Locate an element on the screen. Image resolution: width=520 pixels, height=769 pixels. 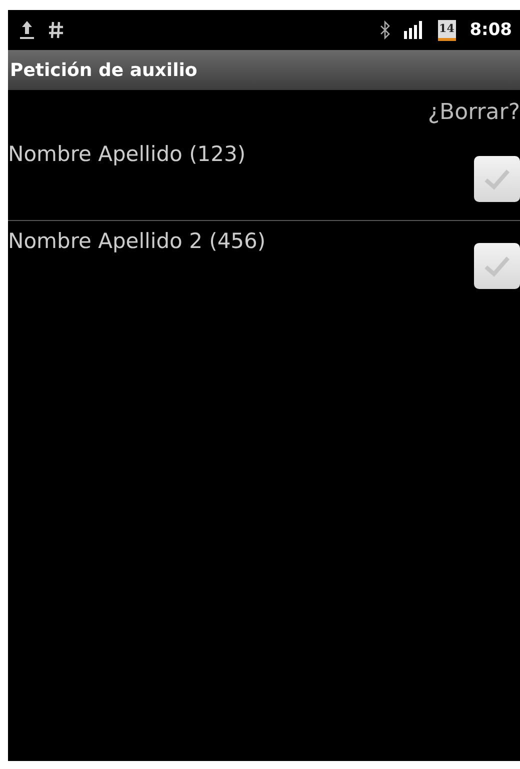
hash-icon is located at coordinates (56, 30).